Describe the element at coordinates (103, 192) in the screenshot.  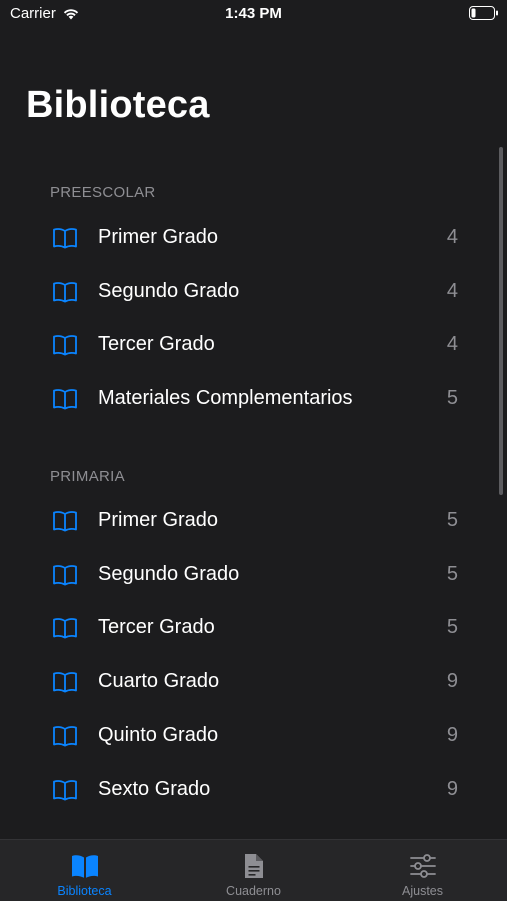
I see `section-header-preescolar: PREESCOLAR` at that location.